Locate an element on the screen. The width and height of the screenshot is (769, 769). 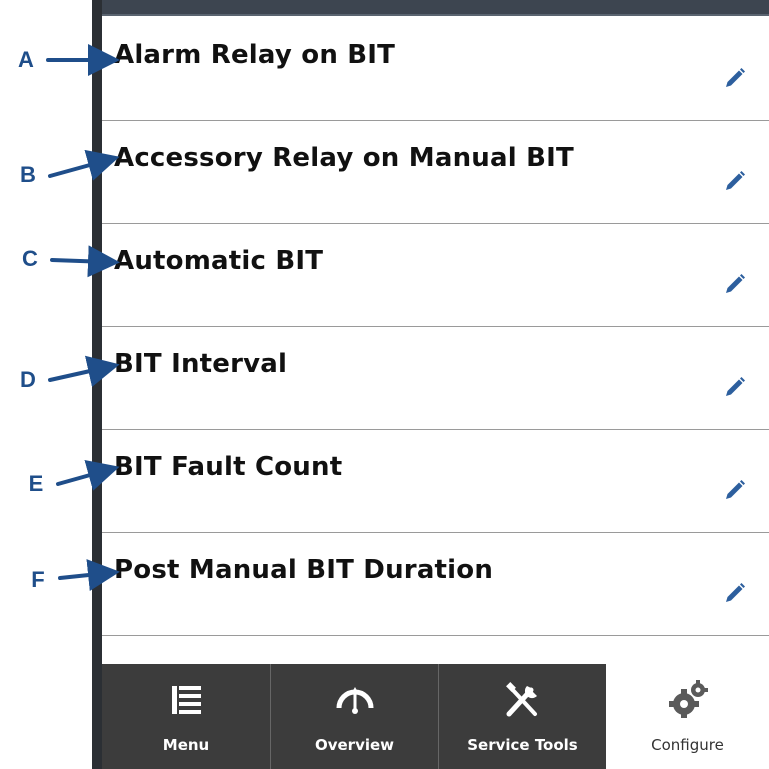
callout-b: B is located at coordinates (28, 174).